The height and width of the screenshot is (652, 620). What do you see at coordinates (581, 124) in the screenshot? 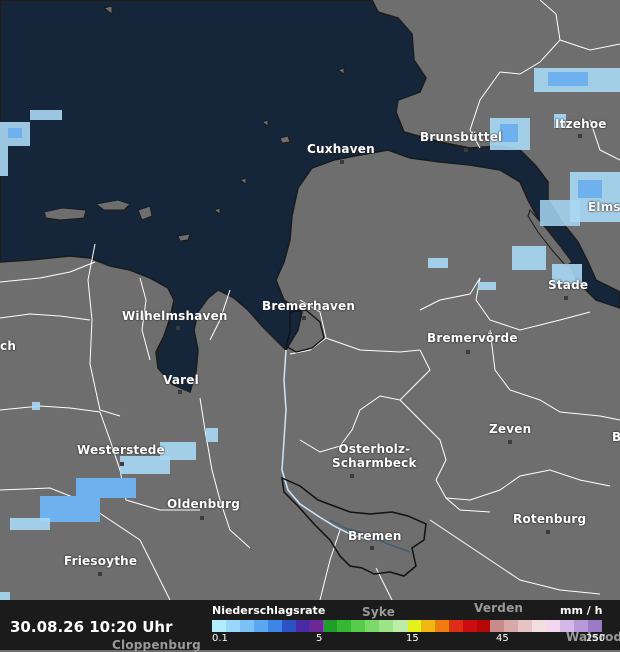
I see `city-label-itzehoe: Itzehoe` at bounding box center [581, 124].